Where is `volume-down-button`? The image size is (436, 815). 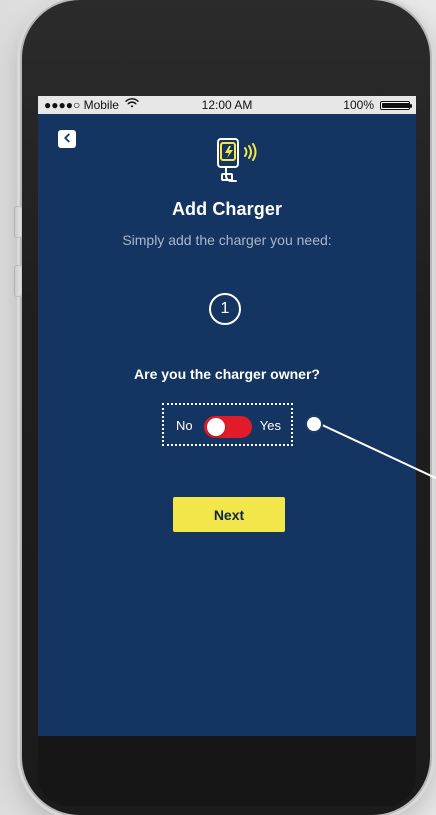 volume-down-button is located at coordinates (18, 281).